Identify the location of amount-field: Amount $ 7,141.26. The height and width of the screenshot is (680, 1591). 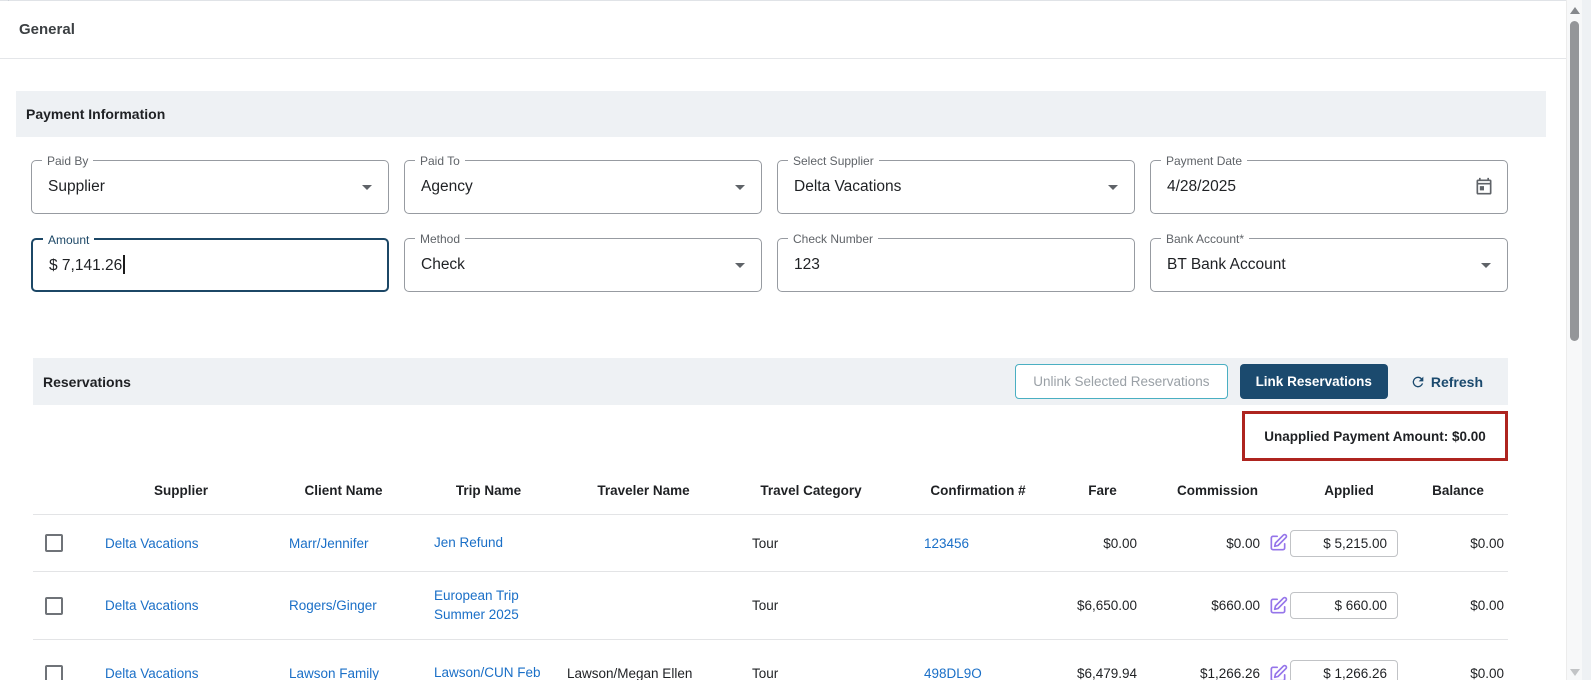
(210, 262).